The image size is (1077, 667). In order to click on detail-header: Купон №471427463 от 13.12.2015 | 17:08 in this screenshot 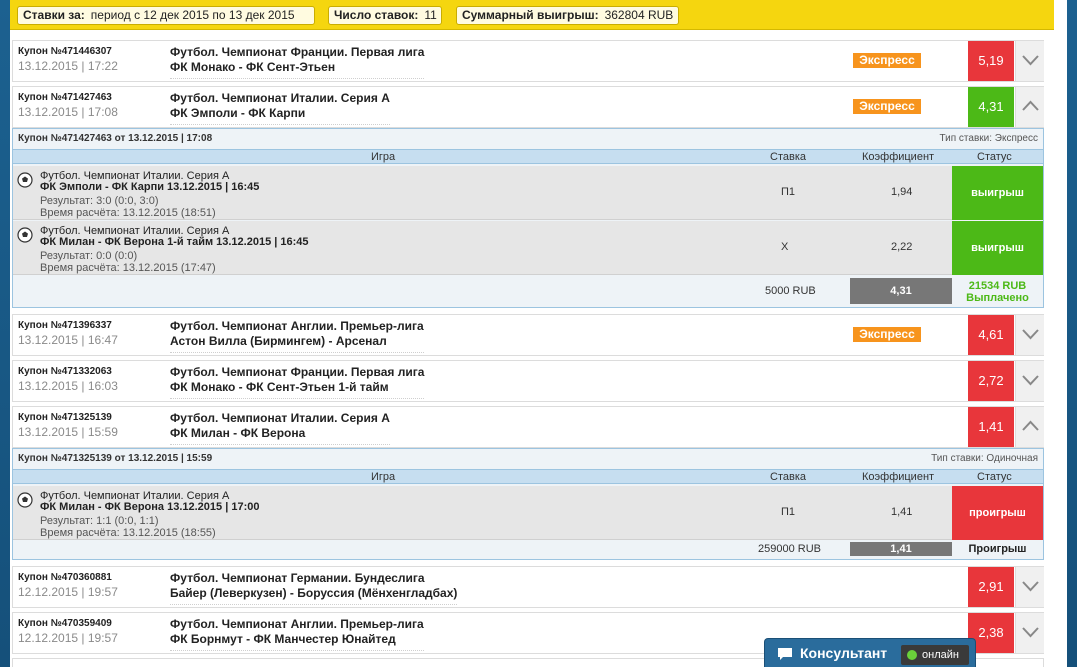, I will do `click(115, 138)`.